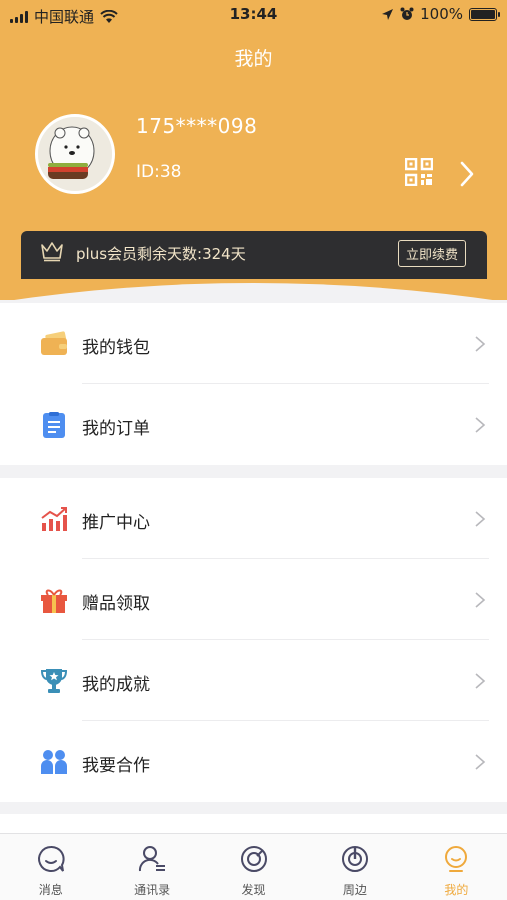  What do you see at coordinates (54, 762) in the screenshot?
I see `cooperation-icon` at bounding box center [54, 762].